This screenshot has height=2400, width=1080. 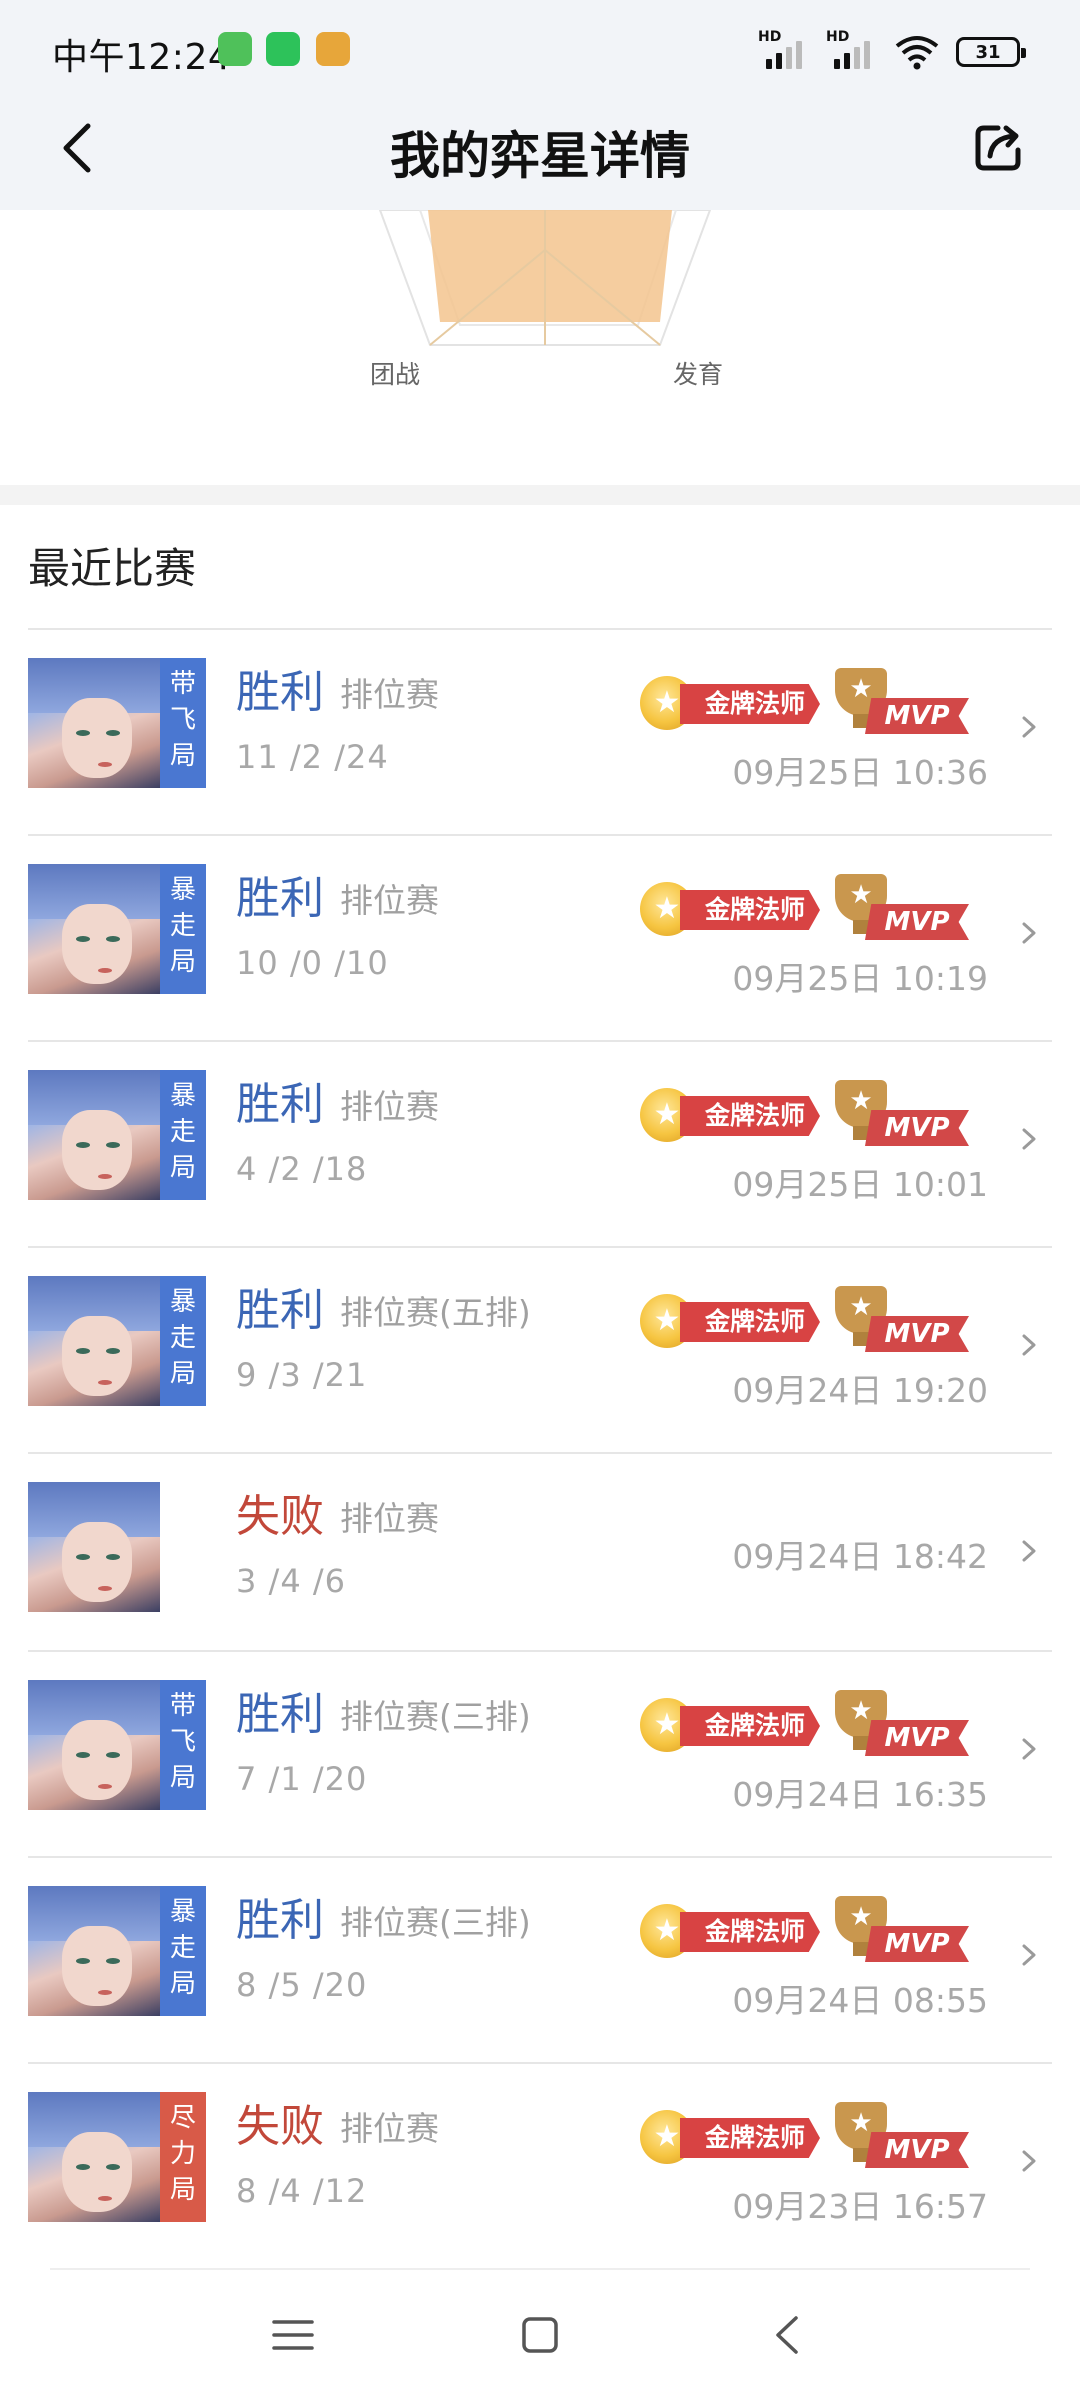 I want to click on match-time: 09月23日 16:57, so click(x=860, y=2206).